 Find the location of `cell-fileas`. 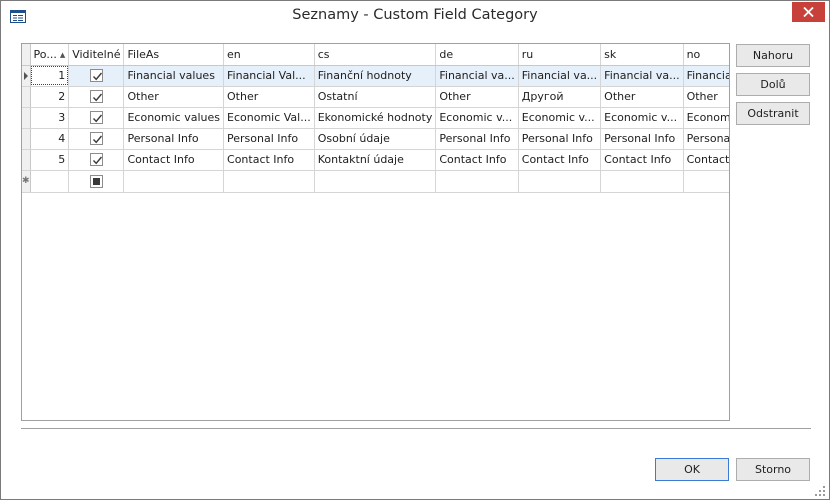

cell-fileas is located at coordinates (174, 181).